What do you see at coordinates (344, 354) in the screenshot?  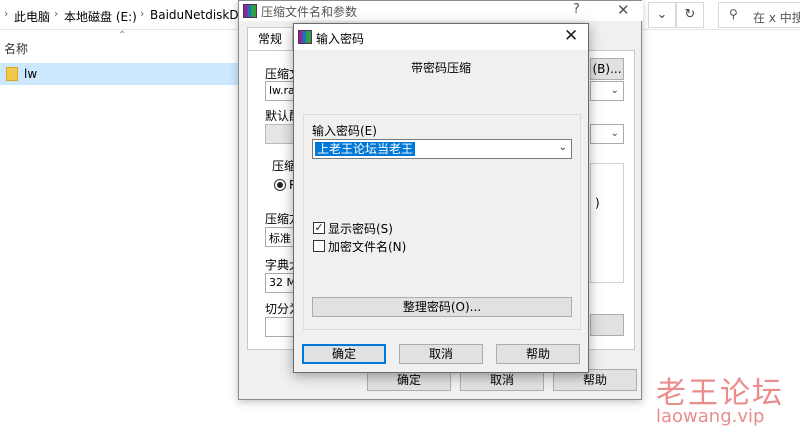 I see `ok-button: 确定` at bounding box center [344, 354].